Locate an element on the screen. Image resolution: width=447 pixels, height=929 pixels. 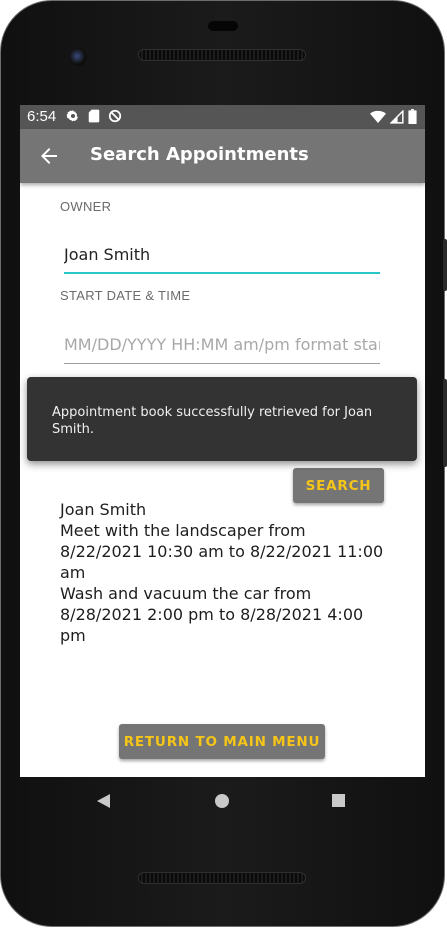
volume-button is located at coordinates (445, 423).